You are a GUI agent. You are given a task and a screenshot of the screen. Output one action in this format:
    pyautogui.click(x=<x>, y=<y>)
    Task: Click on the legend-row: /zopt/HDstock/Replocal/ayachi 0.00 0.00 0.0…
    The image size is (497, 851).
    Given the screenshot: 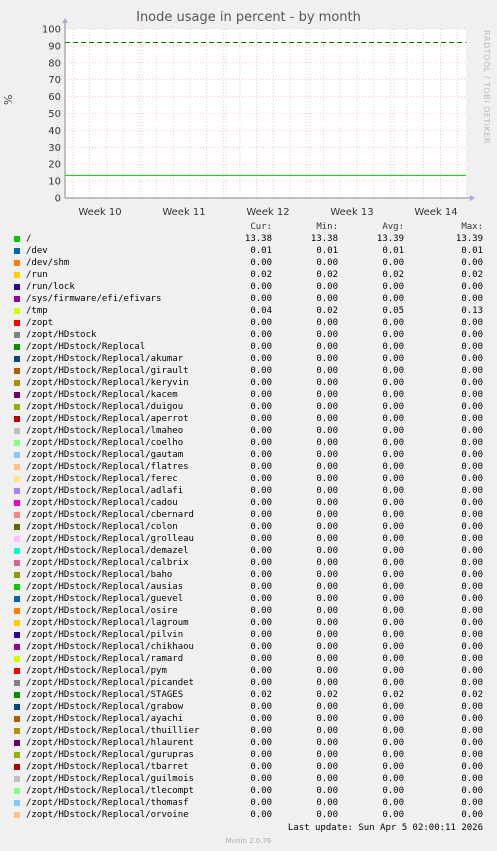 What is the action you would take?
    pyautogui.click(x=248, y=720)
    